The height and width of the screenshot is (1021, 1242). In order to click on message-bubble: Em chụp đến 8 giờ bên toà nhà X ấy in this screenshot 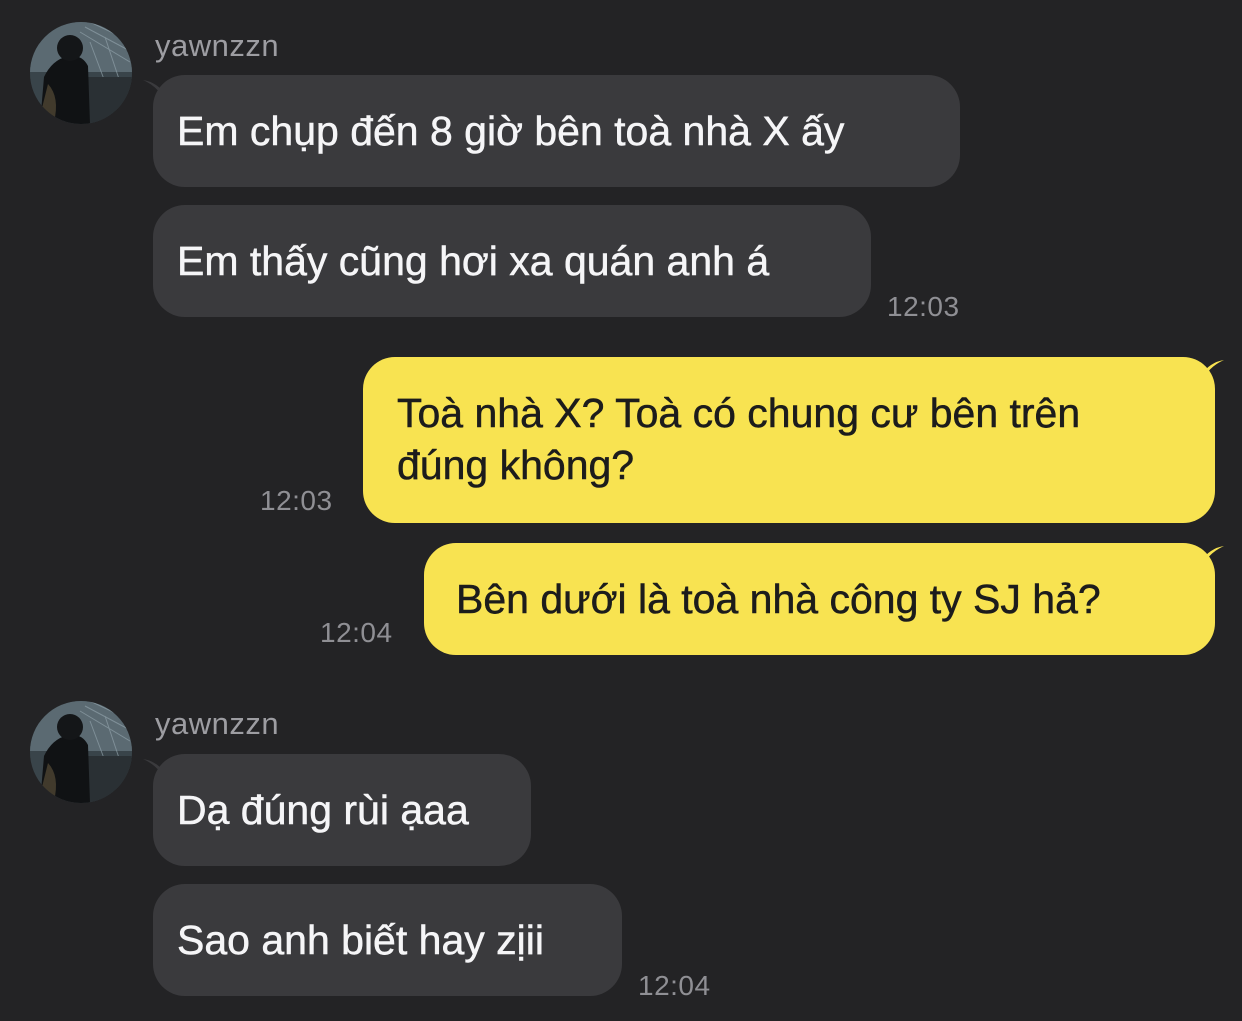, I will do `click(556, 131)`.